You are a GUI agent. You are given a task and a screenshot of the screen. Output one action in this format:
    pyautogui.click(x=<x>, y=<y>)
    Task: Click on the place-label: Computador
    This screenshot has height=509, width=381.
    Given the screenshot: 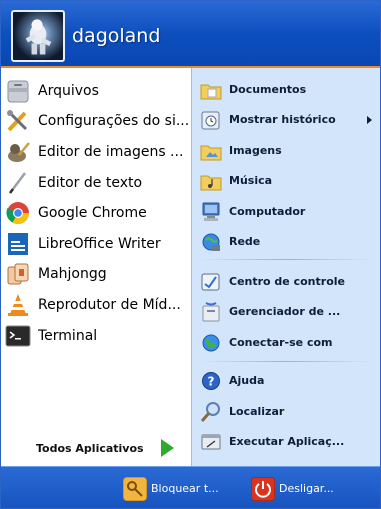 What is the action you would take?
    pyautogui.click(x=267, y=211)
    